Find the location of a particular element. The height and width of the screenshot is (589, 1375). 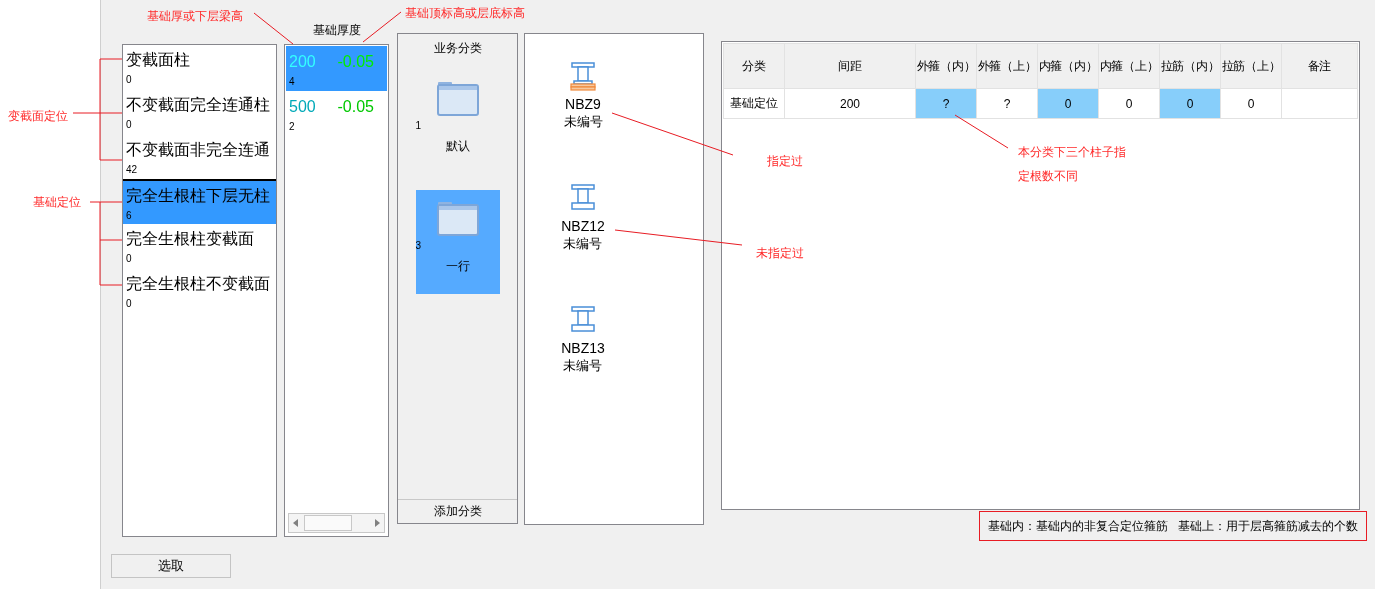

column-header: 拉筋（内） is located at coordinates (1190, 66).